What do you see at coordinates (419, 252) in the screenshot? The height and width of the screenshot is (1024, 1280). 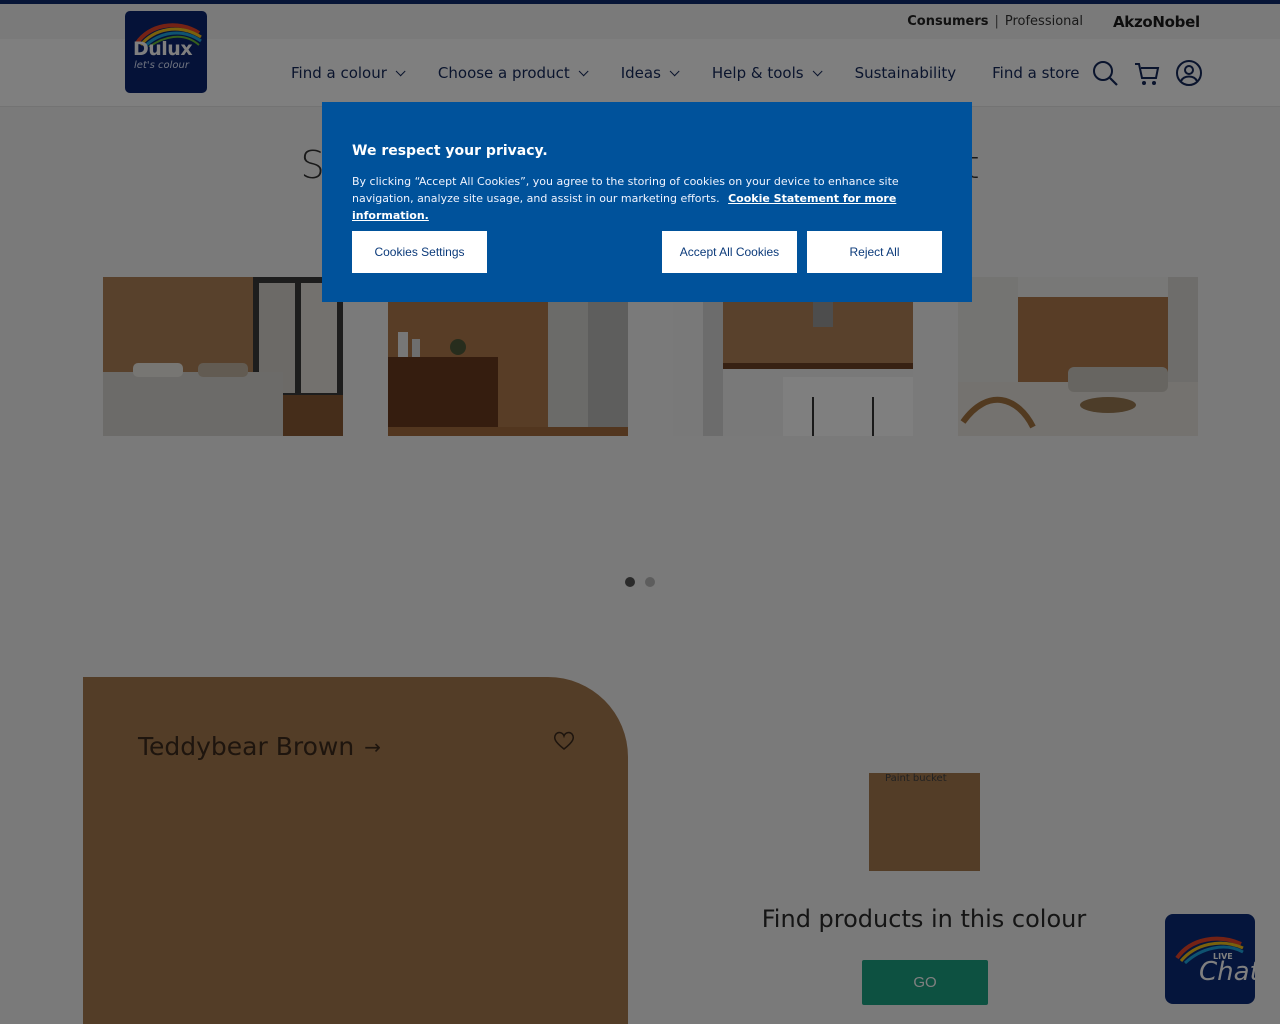 I see `cookies-settings-button: Cookies Settings` at bounding box center [419, 252].